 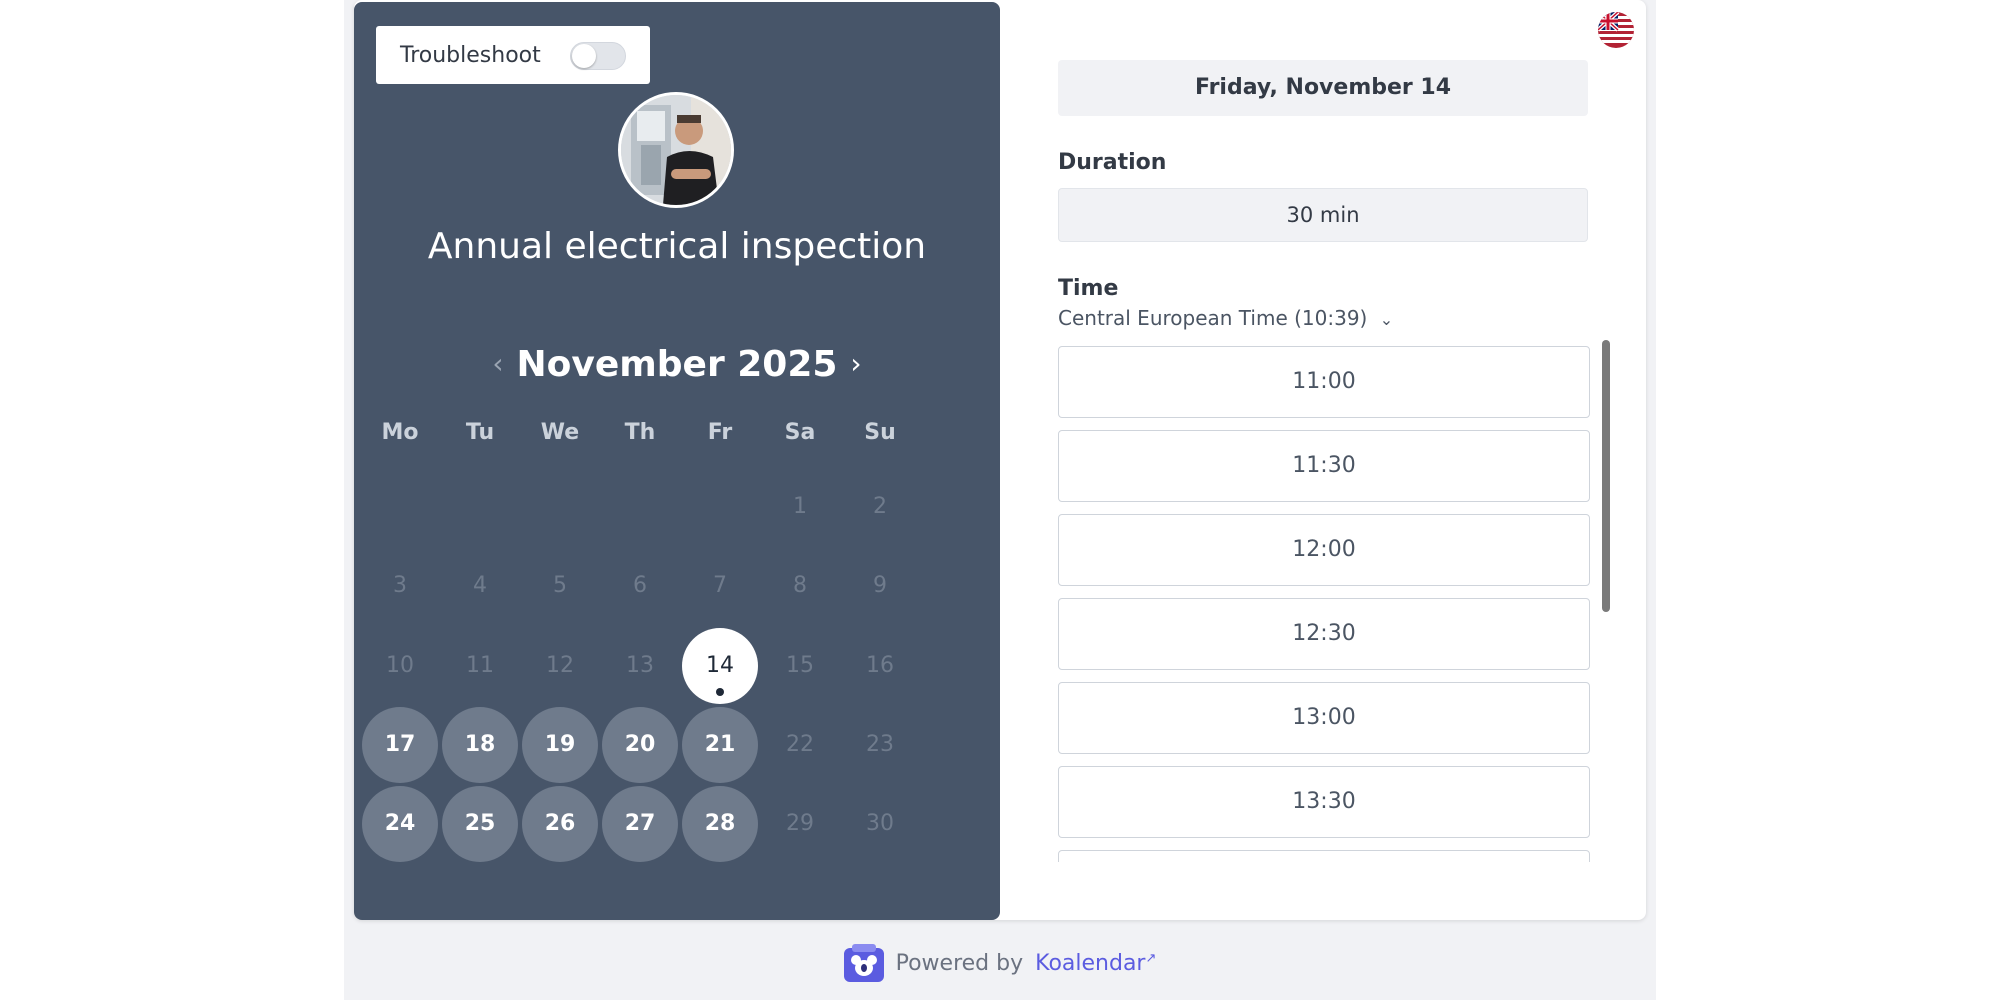 I want to click on month-navigation: ‹ November 2025 ›, so click(x=677, y=366).